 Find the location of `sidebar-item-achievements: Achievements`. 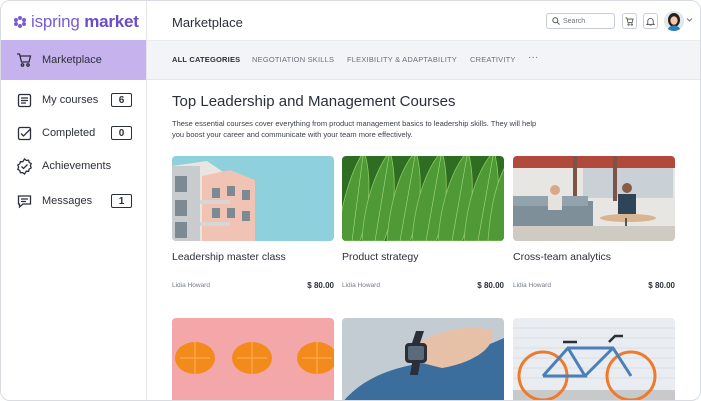

sidebar-item-achievements: Achievements is located at coordinates (73, 166).